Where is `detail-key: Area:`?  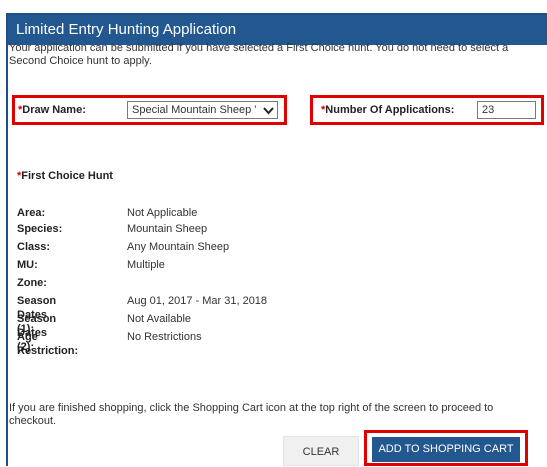 detail-key: Area: is located at coordinates (31, 213).